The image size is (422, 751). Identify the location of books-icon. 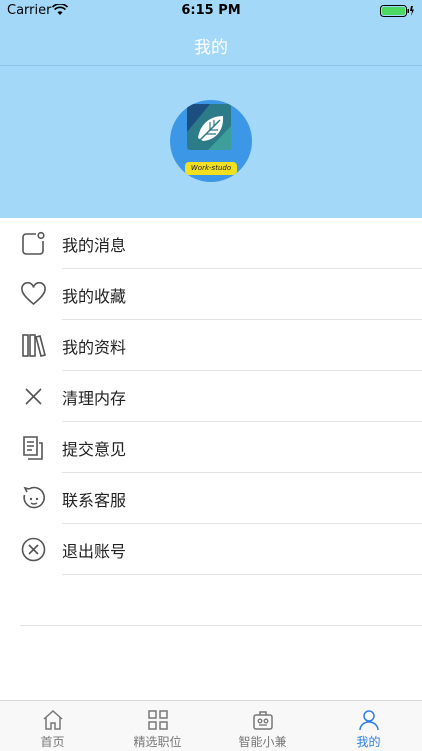
(34, 345).